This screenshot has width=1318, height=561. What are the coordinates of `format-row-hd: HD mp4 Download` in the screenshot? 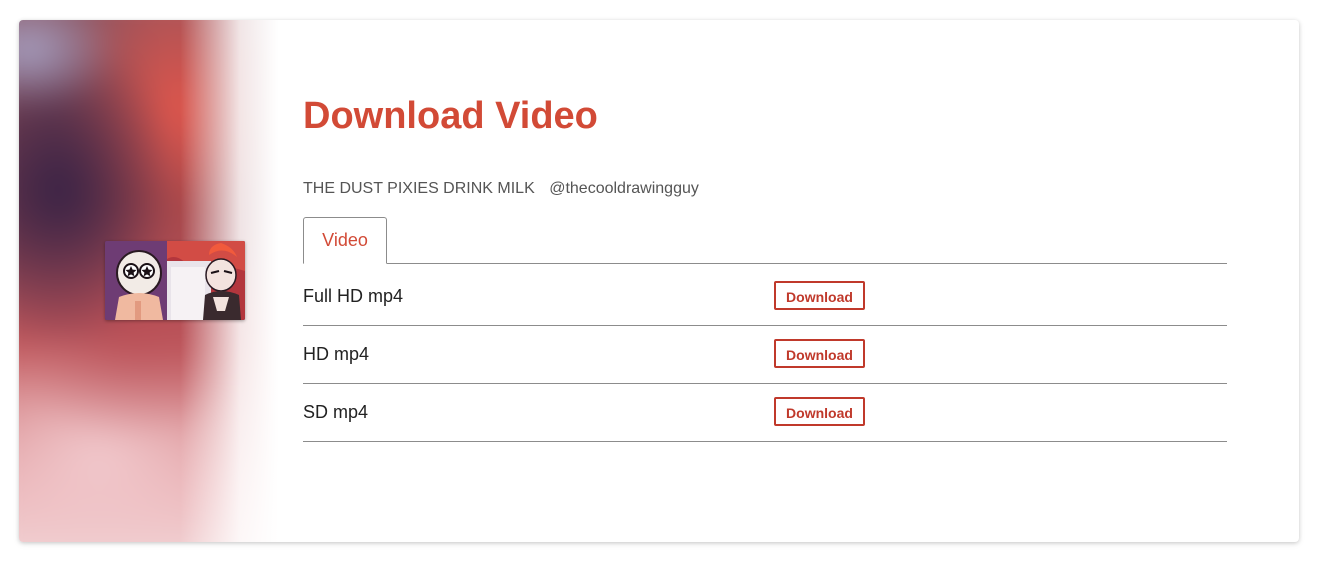 It's located at (765, 355).